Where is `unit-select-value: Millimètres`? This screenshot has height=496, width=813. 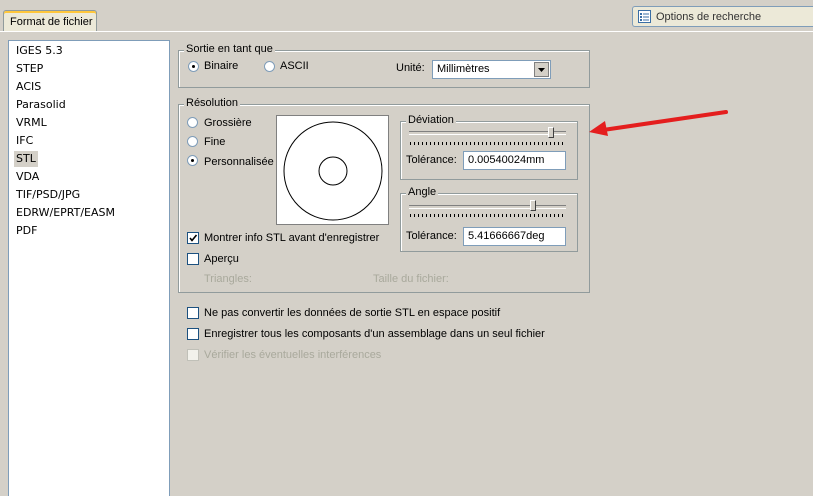
unit-select-value: Millimètres is located at coordinates (463, 69).